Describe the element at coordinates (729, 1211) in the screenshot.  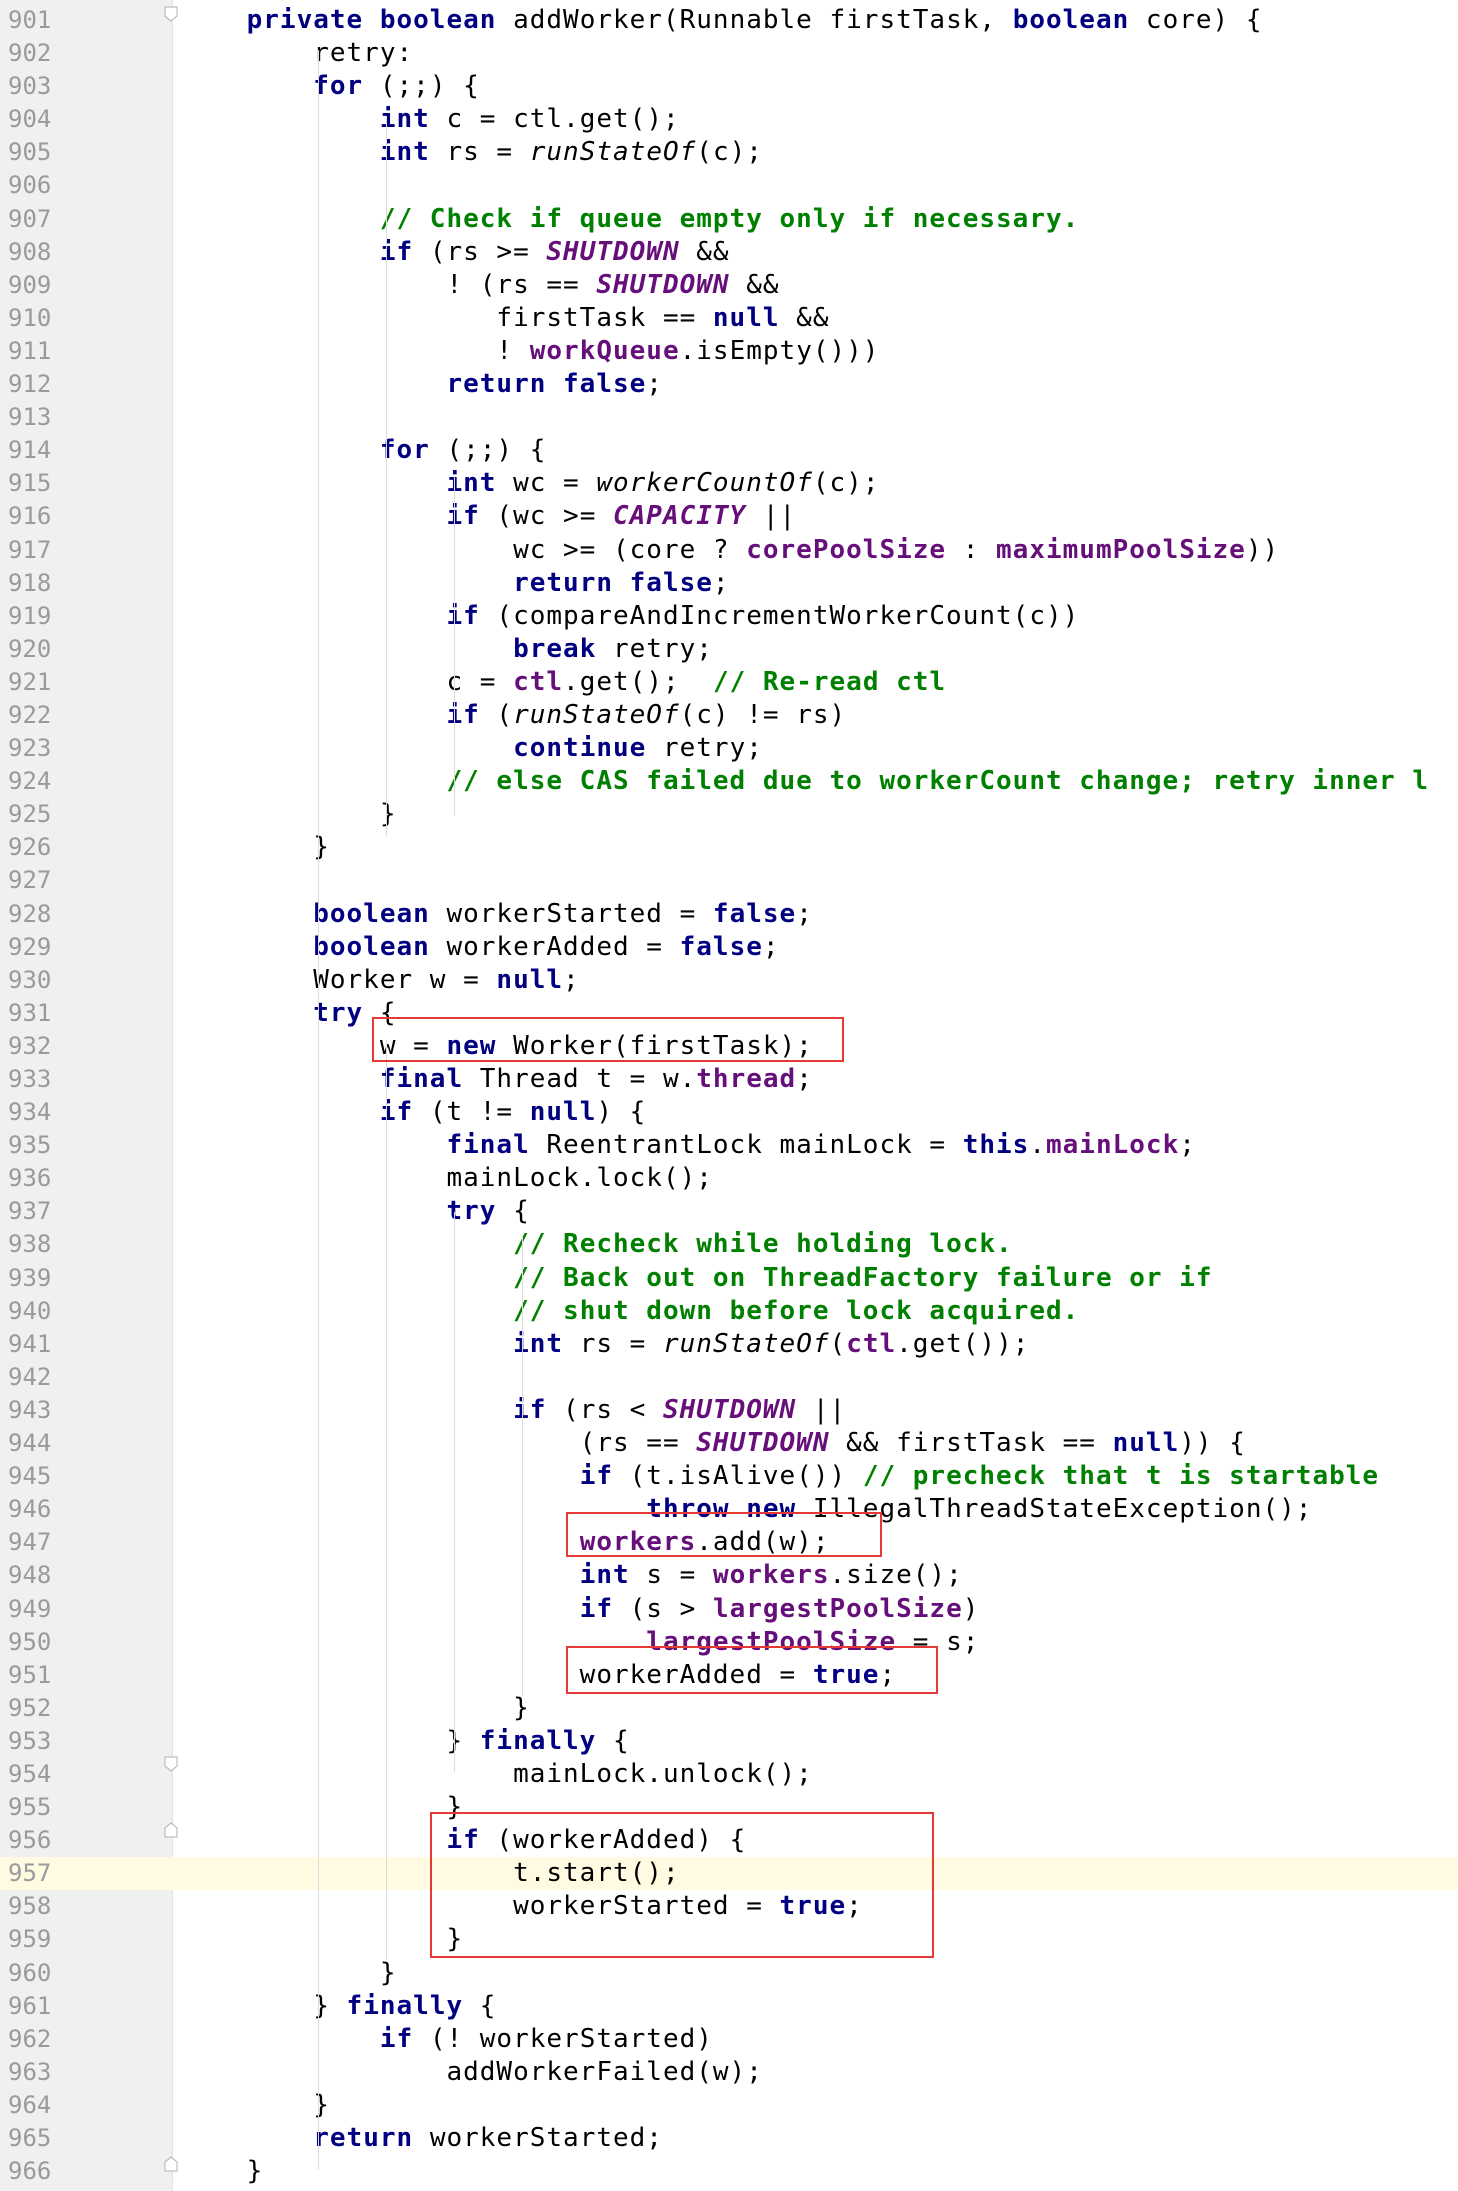
I see `code-line: 937 try {` at that location.